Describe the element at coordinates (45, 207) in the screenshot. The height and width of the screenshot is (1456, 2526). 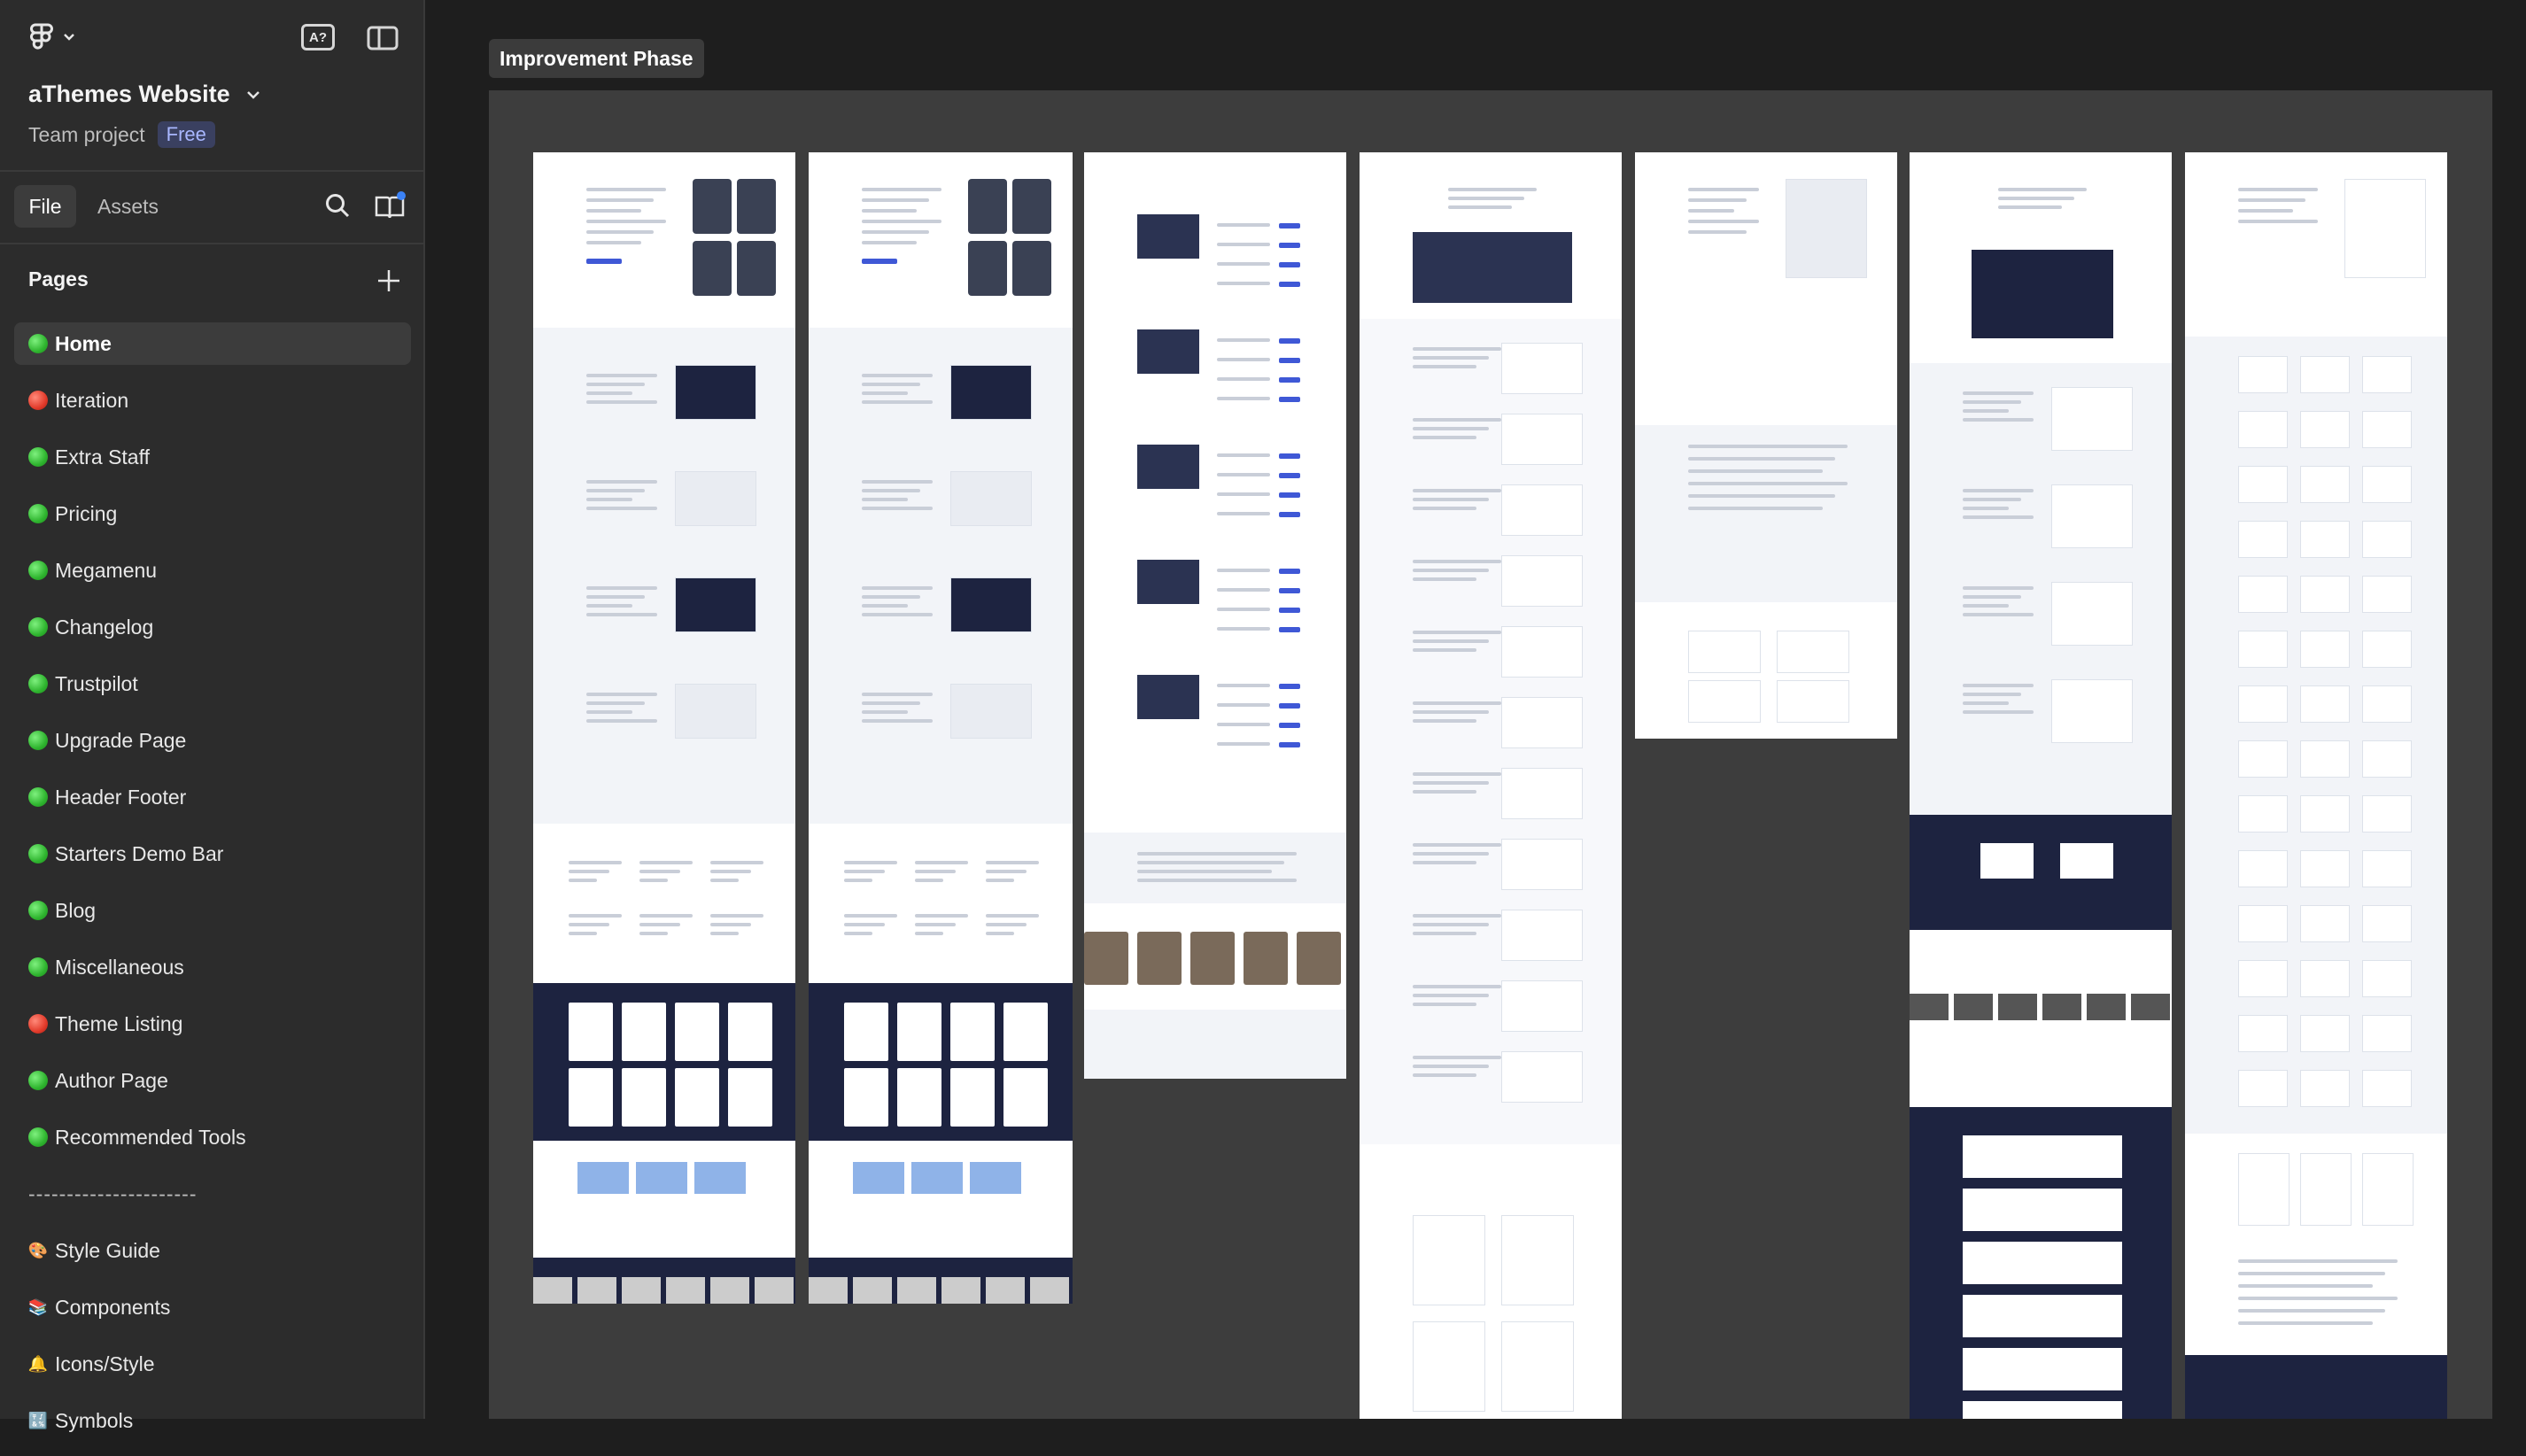
I see `tab-file: File` at that location.